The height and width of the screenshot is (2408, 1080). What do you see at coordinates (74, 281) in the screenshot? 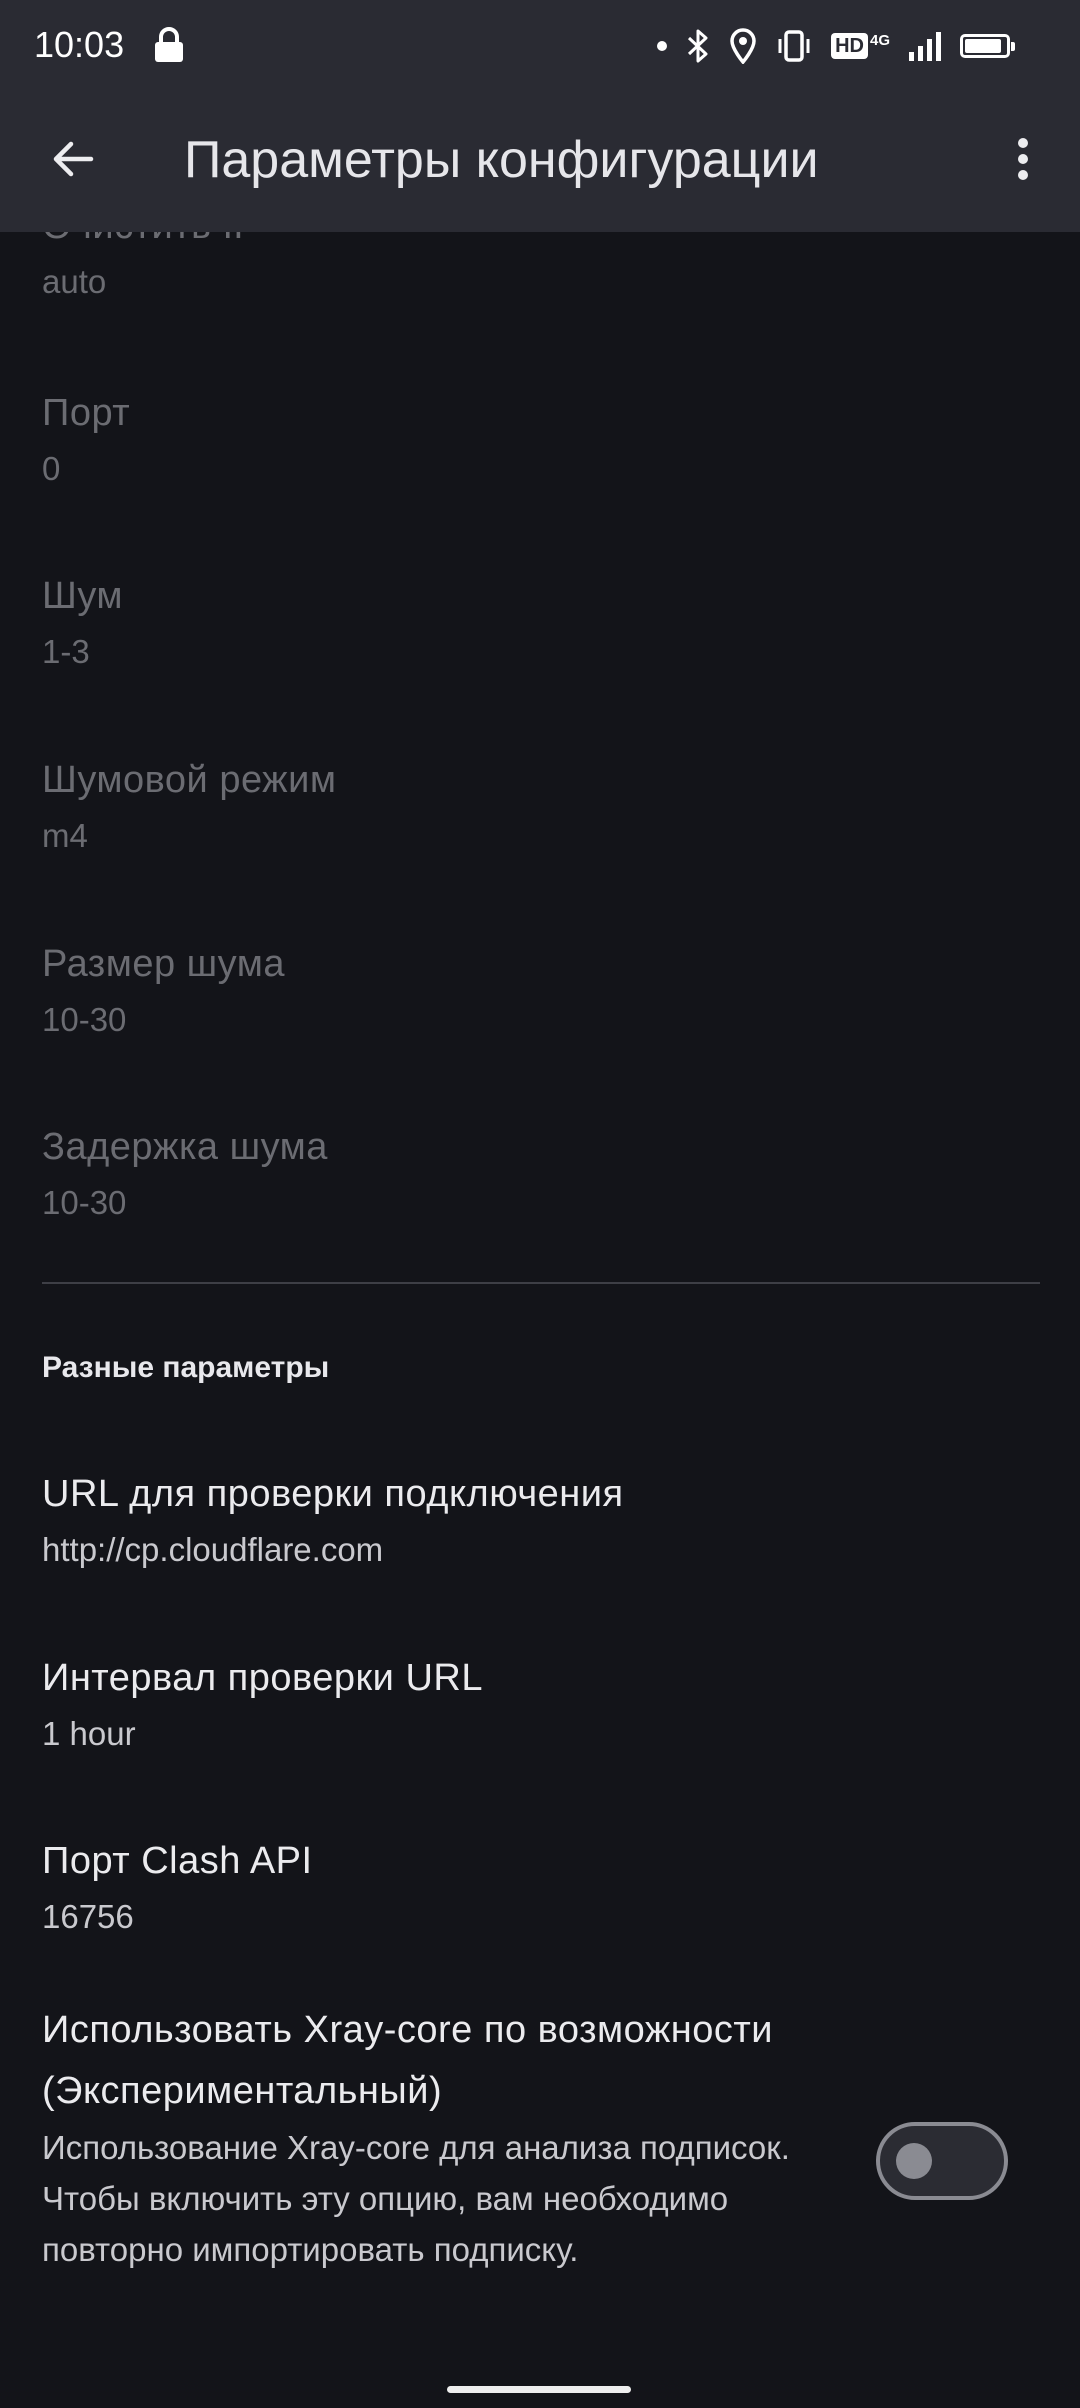
I see `pref-value: auto` at bounding box center [74, 281].